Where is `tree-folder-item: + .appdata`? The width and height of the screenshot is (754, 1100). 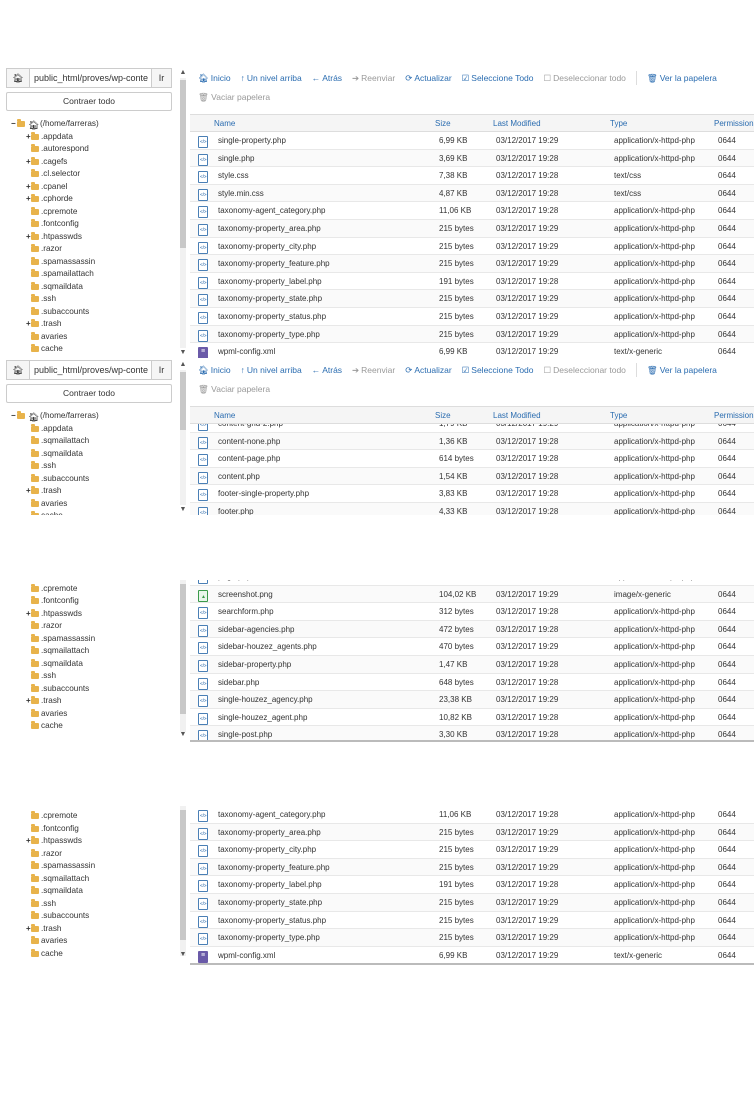
tree-folder-item: + .appdata is located at coordinates (89, 137).